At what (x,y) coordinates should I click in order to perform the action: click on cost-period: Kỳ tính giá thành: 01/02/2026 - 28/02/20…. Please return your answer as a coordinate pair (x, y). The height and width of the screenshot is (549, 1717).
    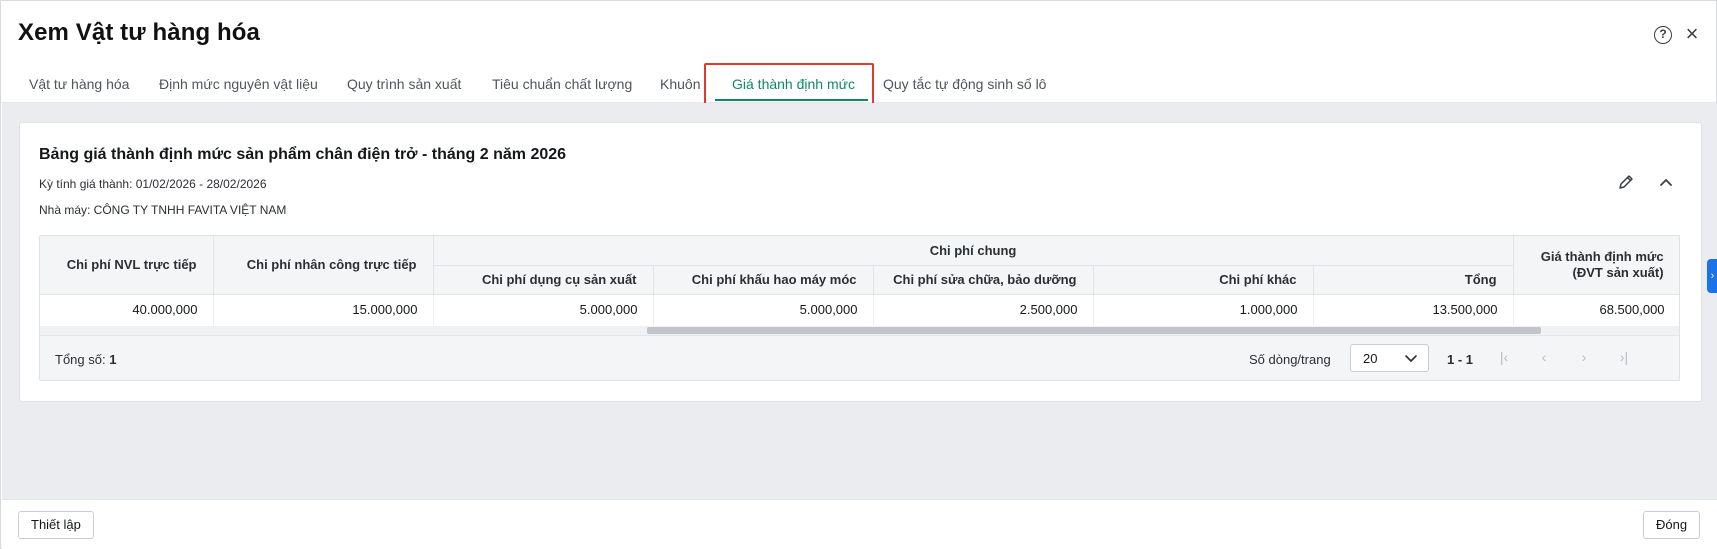
    Looking at the image, I should click on (153, 184).